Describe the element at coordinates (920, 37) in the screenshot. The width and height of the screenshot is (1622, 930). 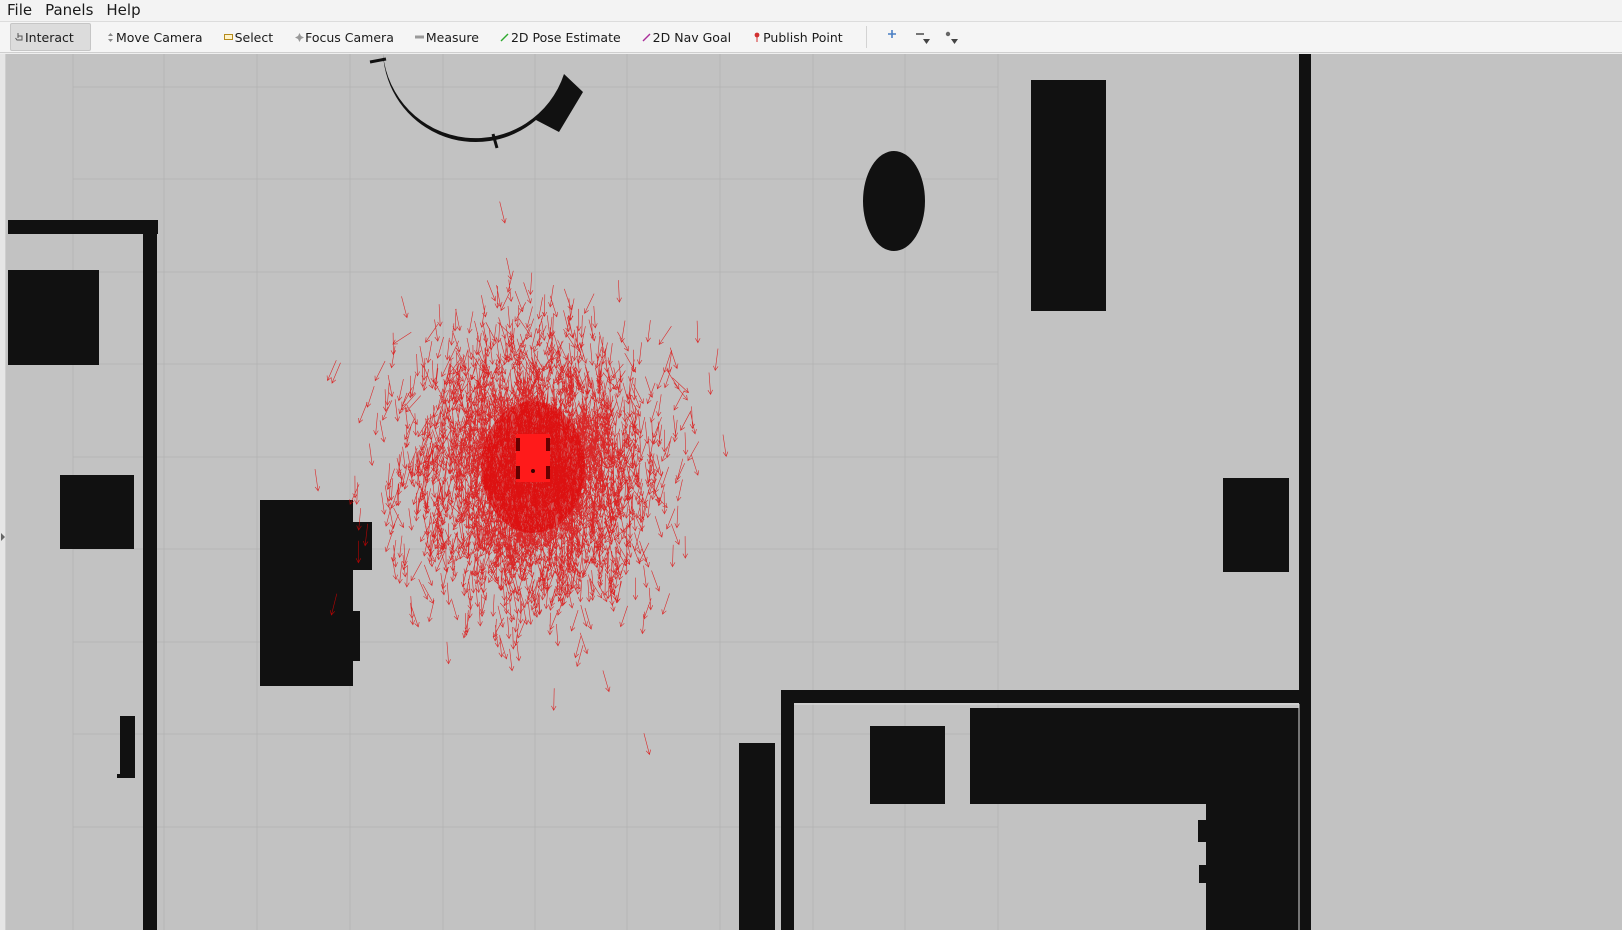
I see `remove-tool-button` at that location.